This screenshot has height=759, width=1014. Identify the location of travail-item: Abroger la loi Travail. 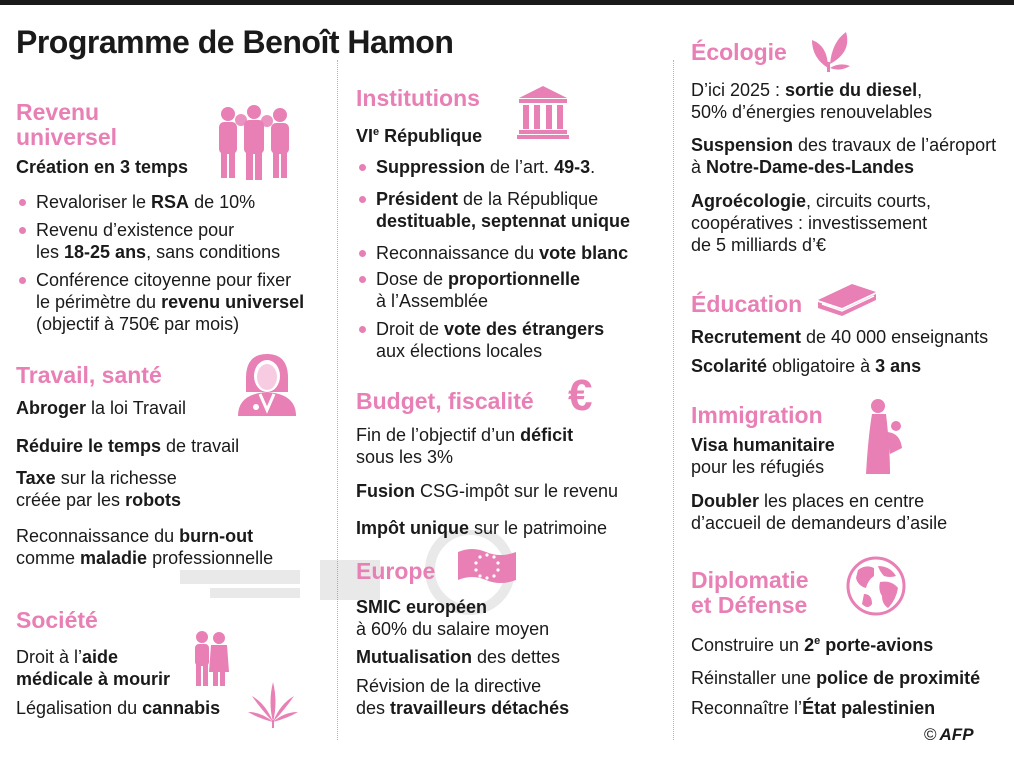
(101, 408).